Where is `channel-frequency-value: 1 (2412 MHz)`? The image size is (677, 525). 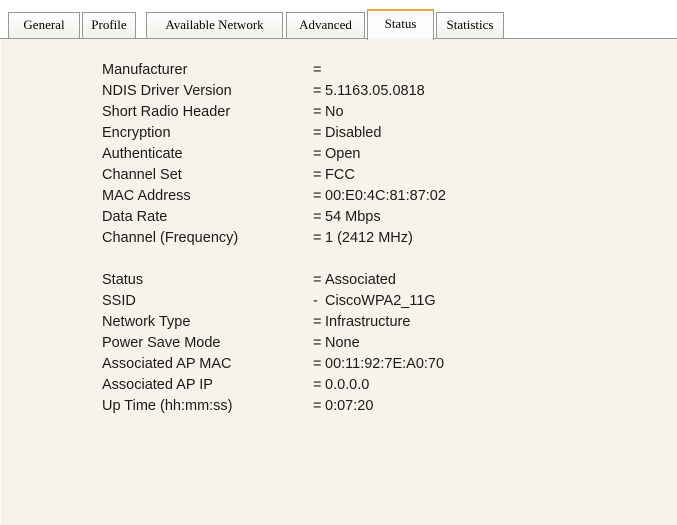
channel-frequency-value: 1 (2412 MHz) is located at coordinates (369, 238).